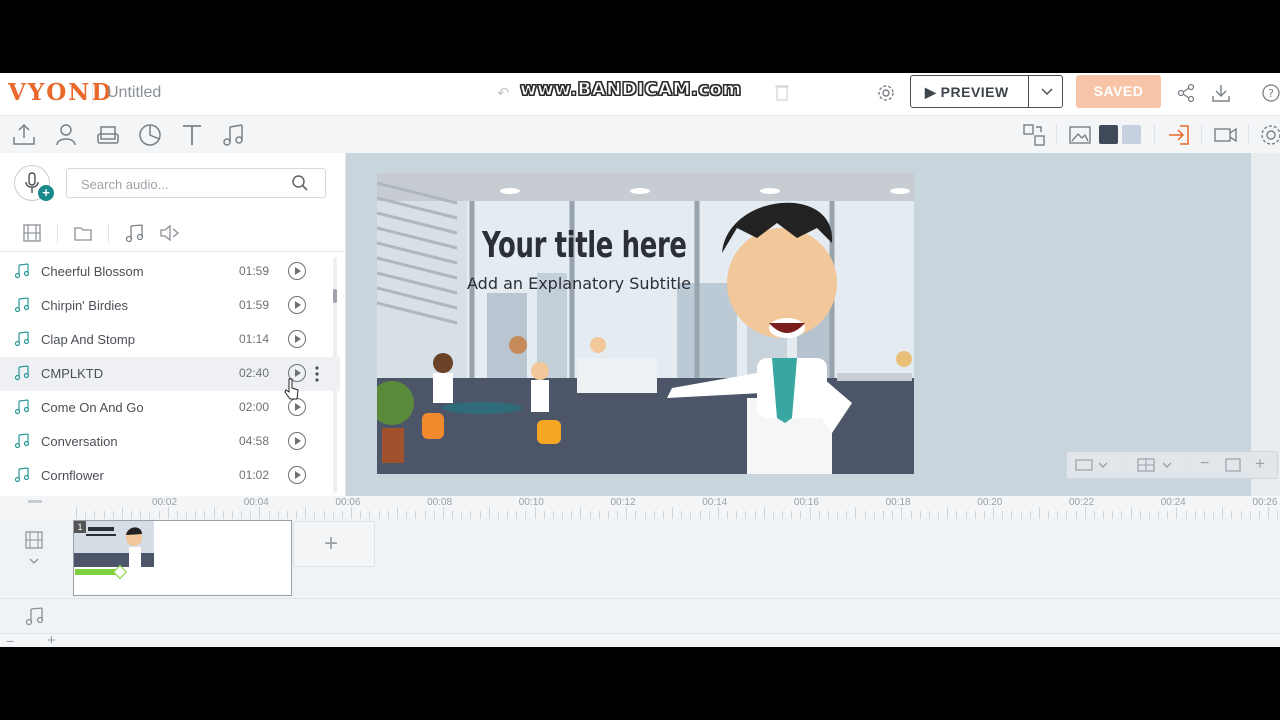 This screenshot has width=1280, height=720. Describe the element at coordinates (1108, 134) in the screenshot. I see `color-swatch-dark` at that location.